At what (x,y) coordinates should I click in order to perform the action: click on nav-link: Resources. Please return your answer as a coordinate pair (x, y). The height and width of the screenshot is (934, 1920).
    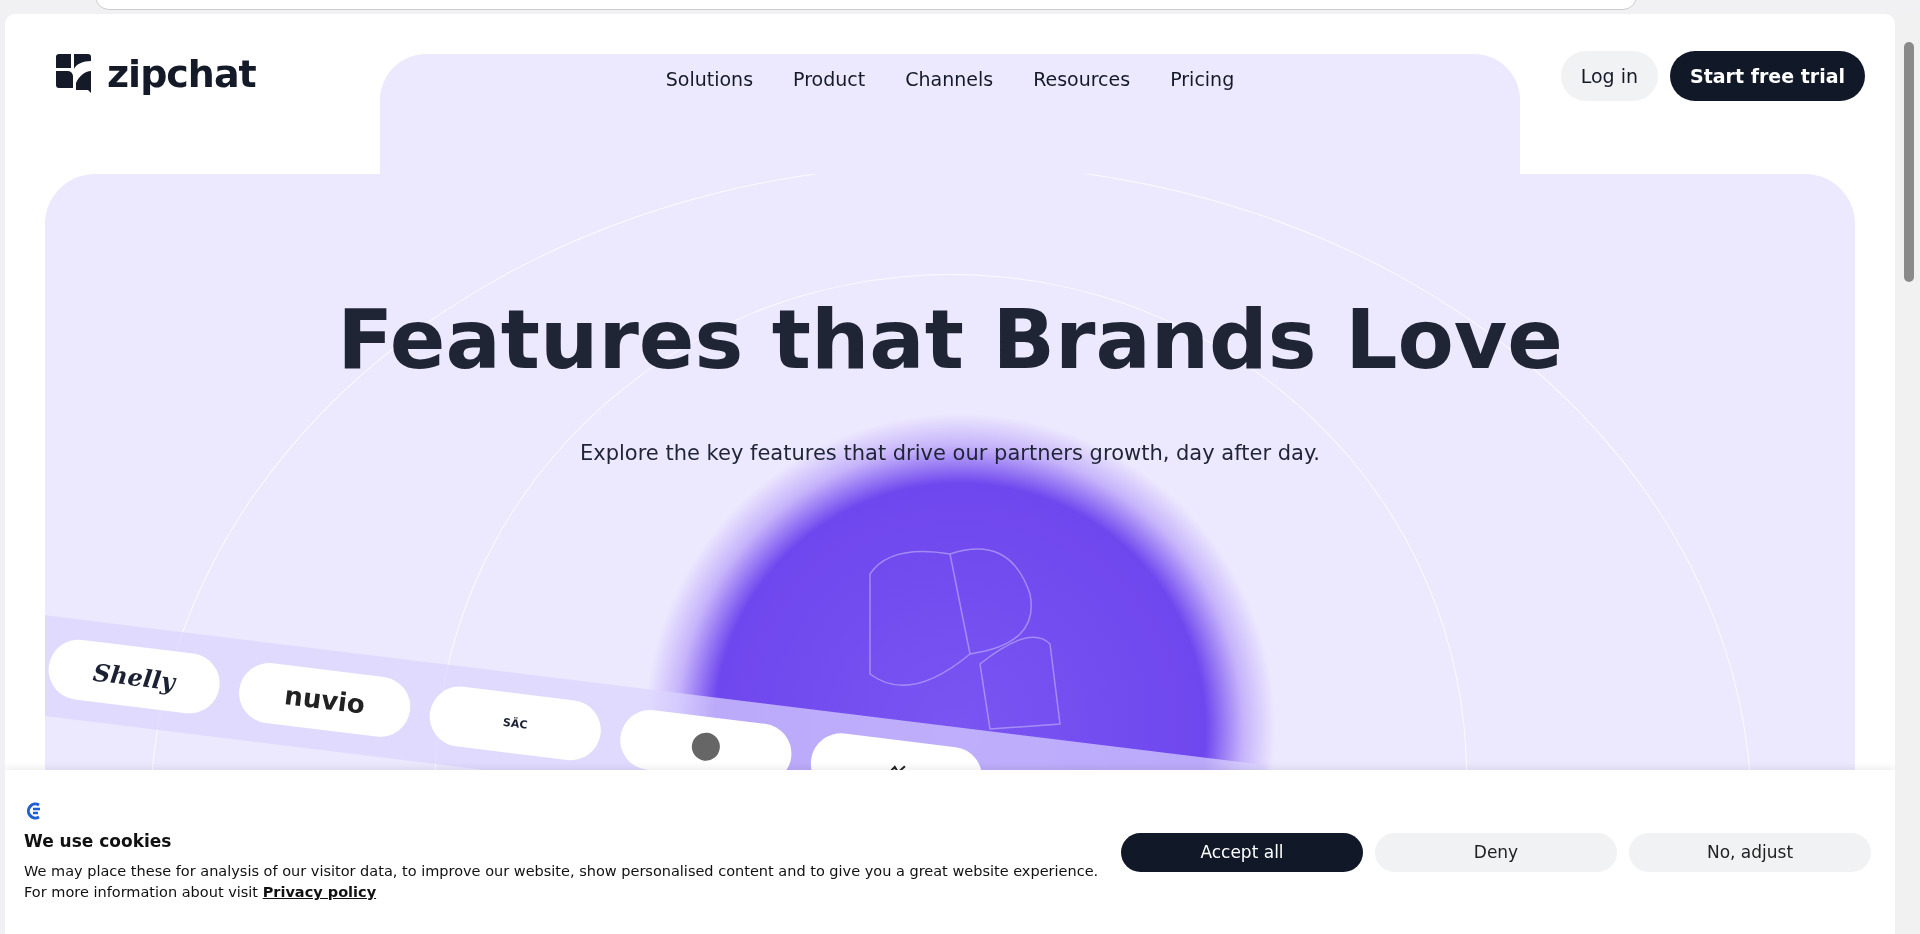
    Looking at the image, I should click on (1082, 79).